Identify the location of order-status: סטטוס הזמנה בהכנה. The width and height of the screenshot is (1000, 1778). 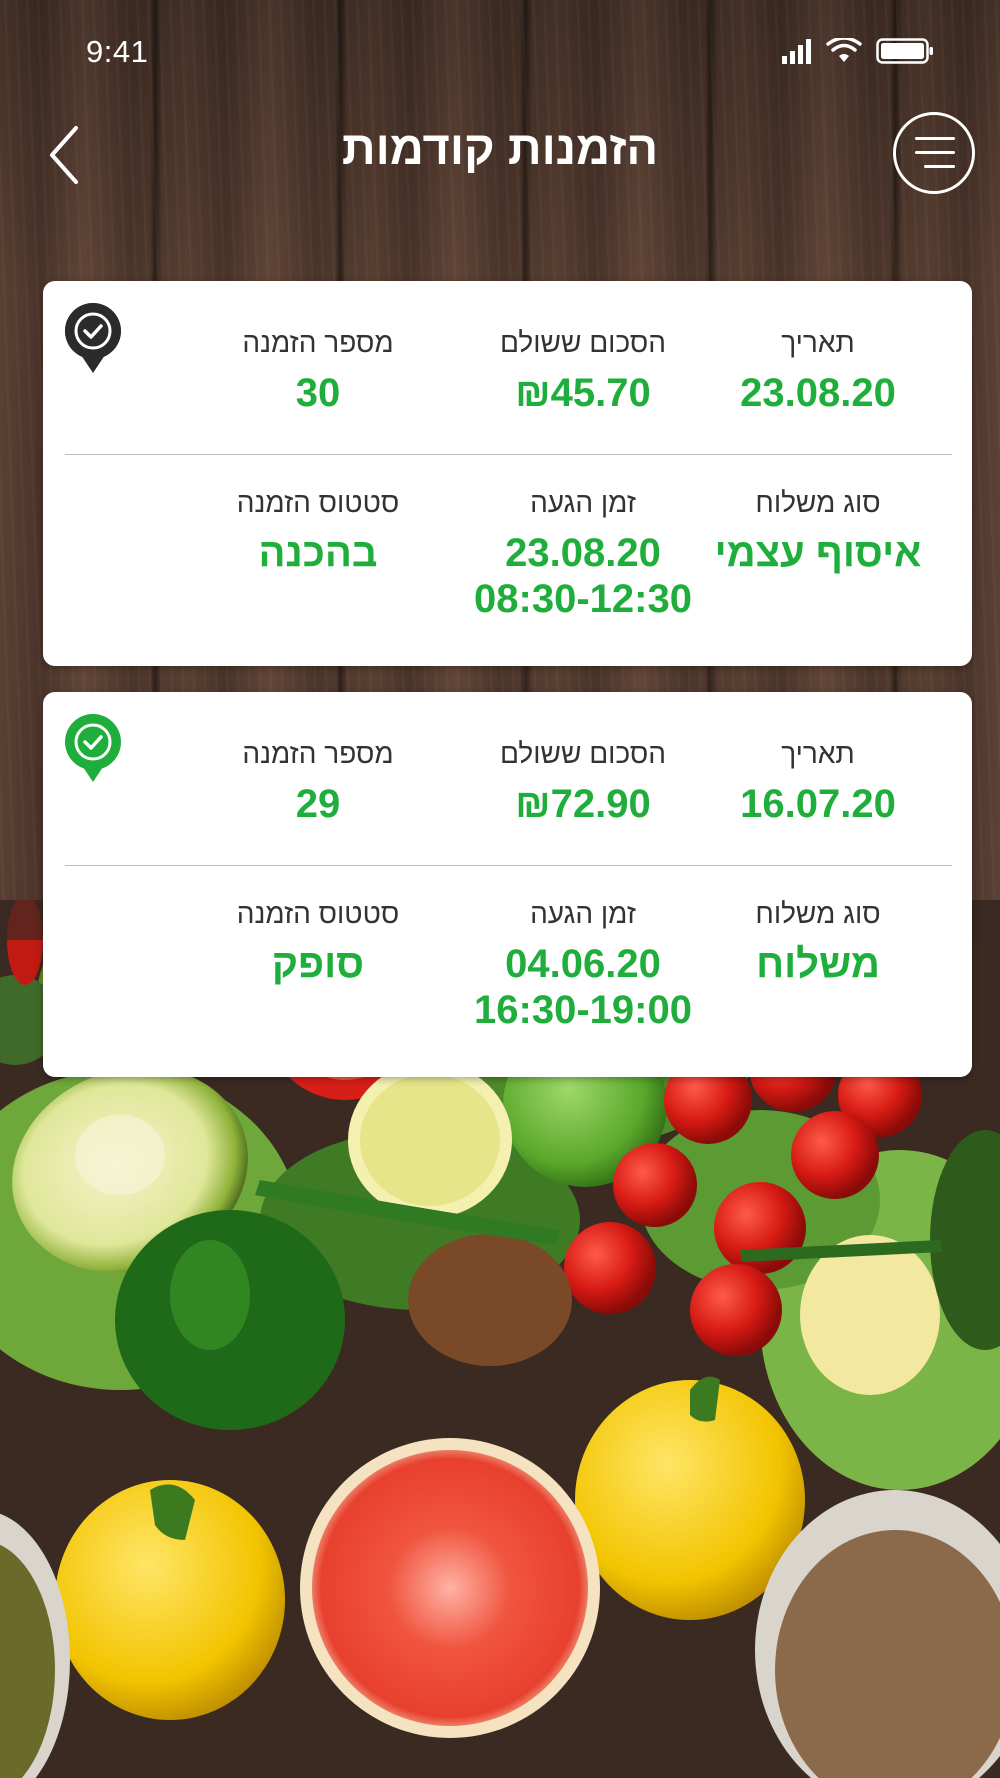
(318, 531).